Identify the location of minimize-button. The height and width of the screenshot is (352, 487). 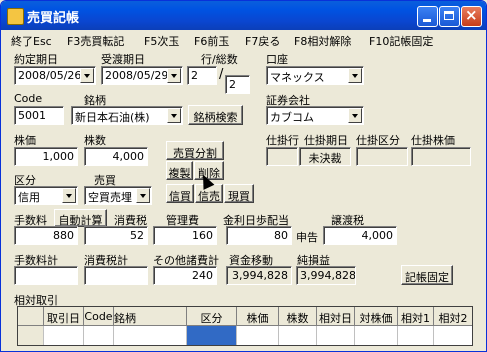
(427, 16).